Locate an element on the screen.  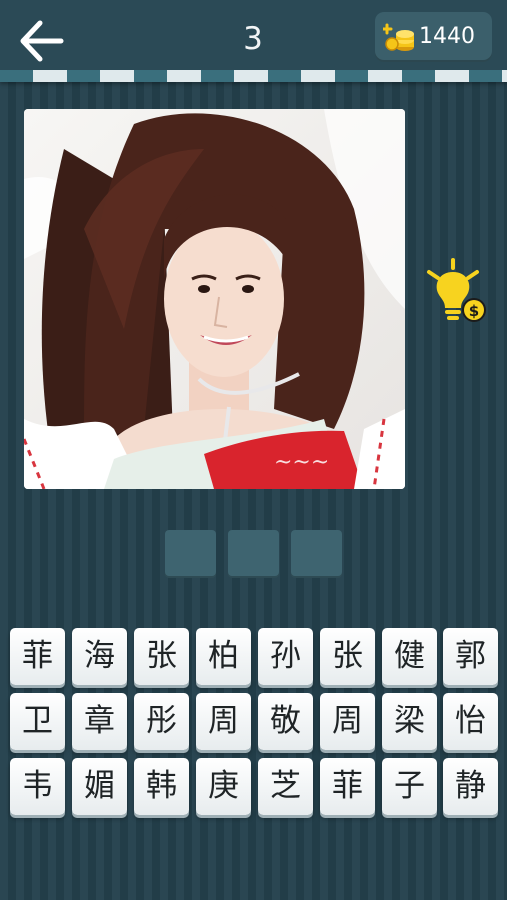
back-button is located at coordinates (42, 41).